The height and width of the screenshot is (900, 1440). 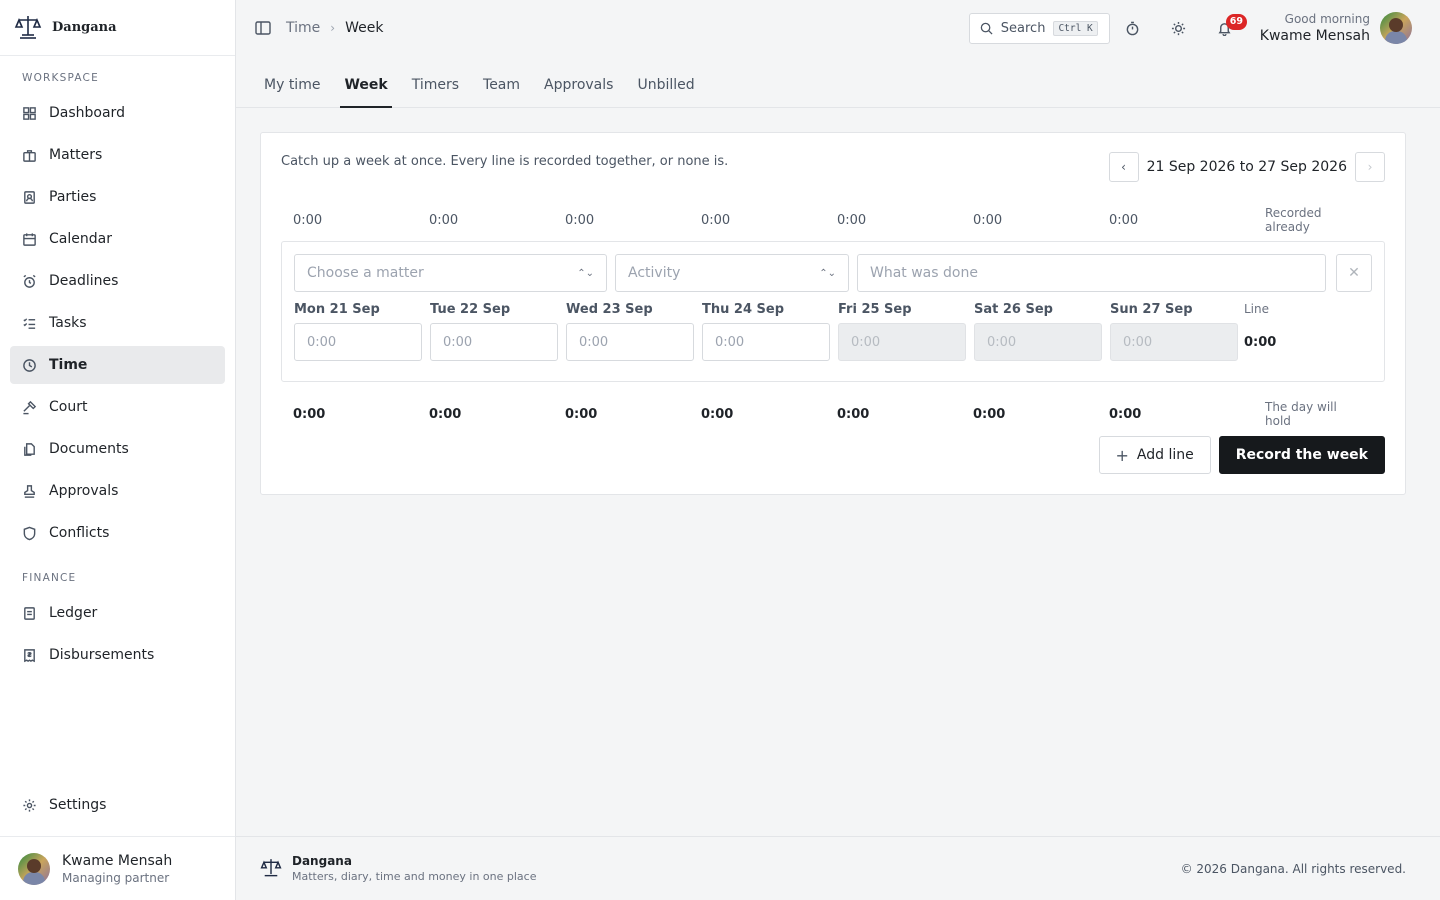 I want to click on avatar, so click(x=34, y=868).